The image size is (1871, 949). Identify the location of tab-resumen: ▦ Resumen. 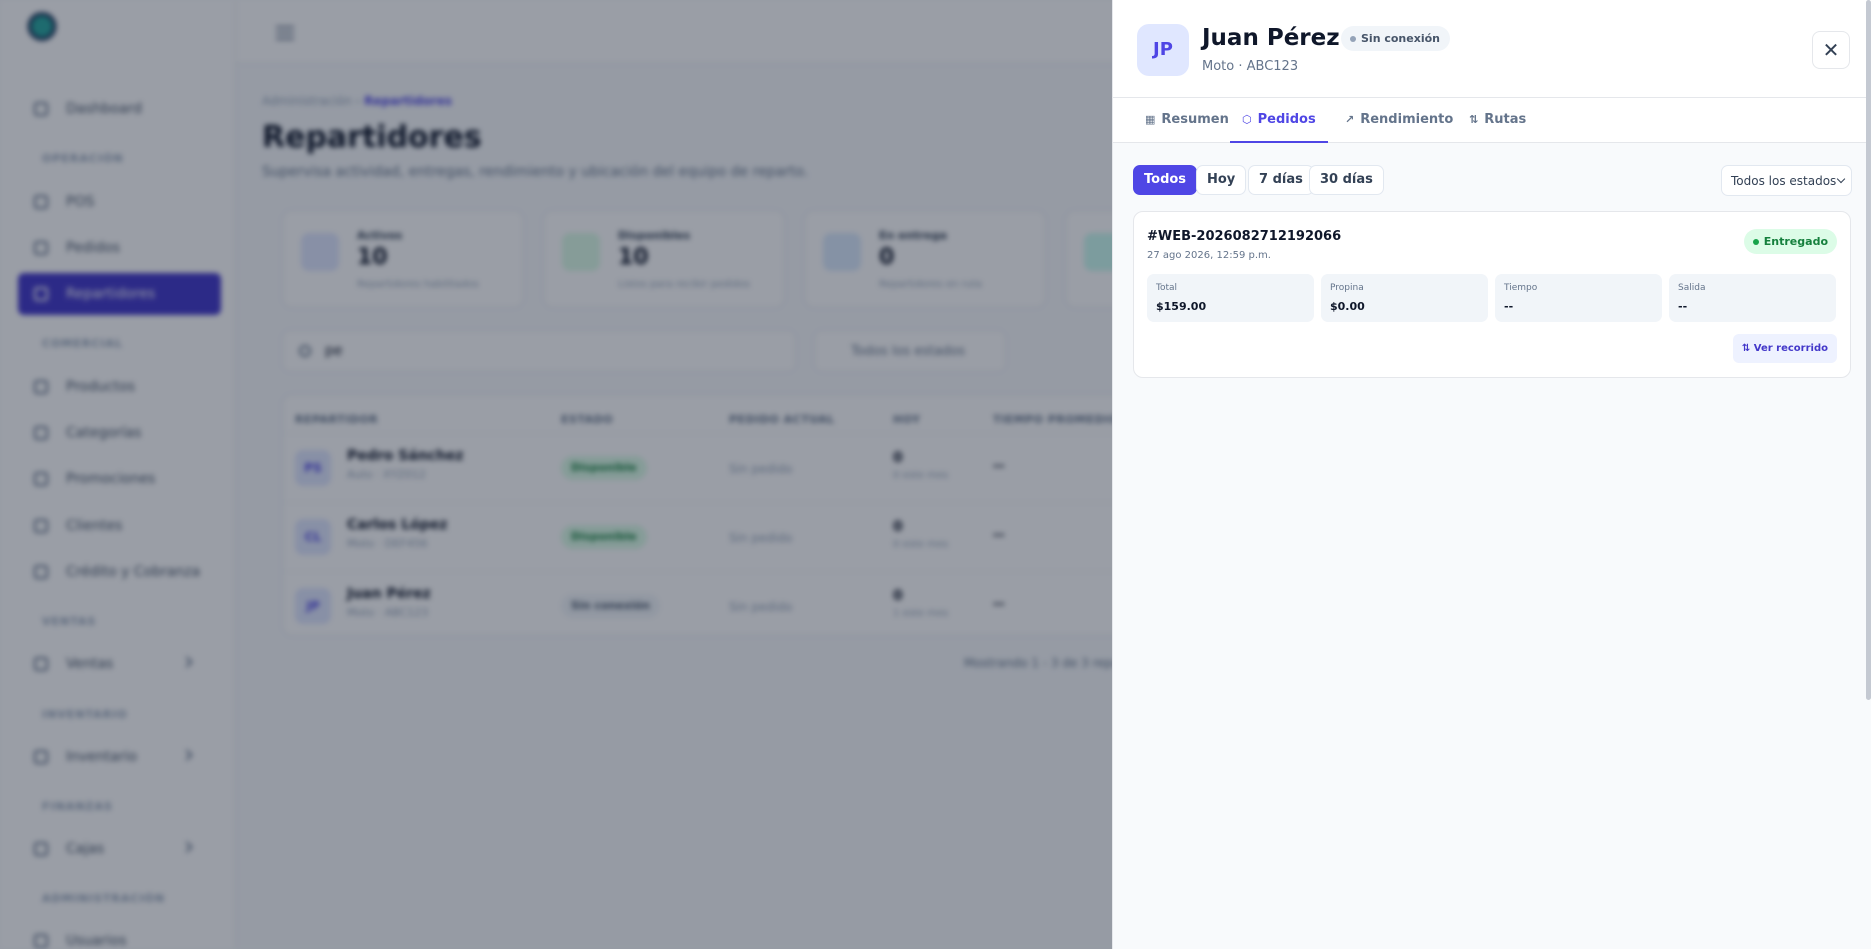
(1187, 120).